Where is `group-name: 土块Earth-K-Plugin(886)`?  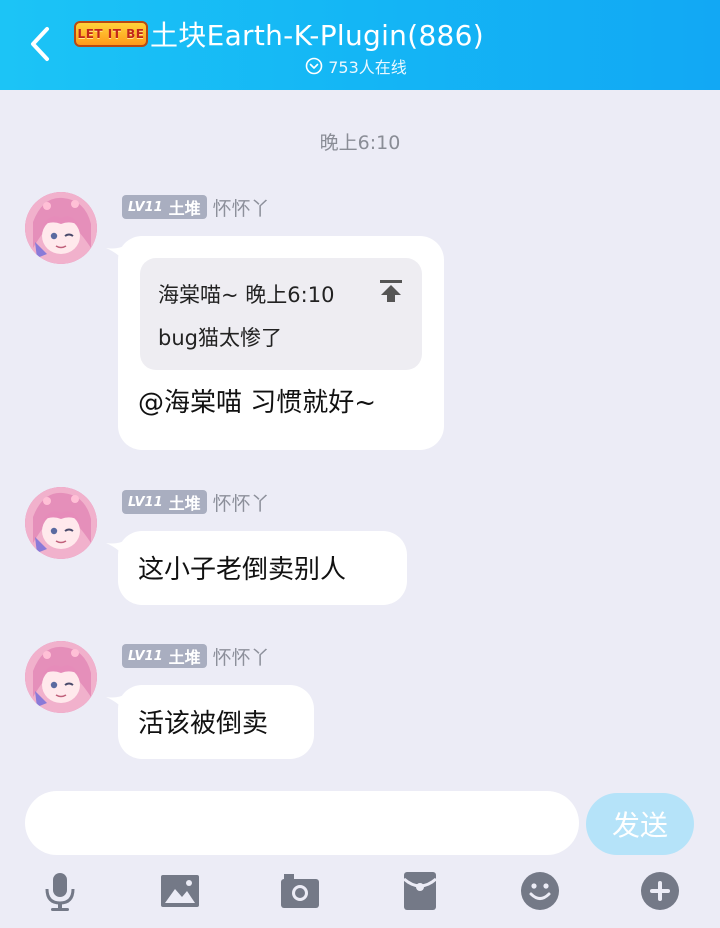
group-name: 土块Earth-K-Plugin(886) is located at coordinates (317, 35).